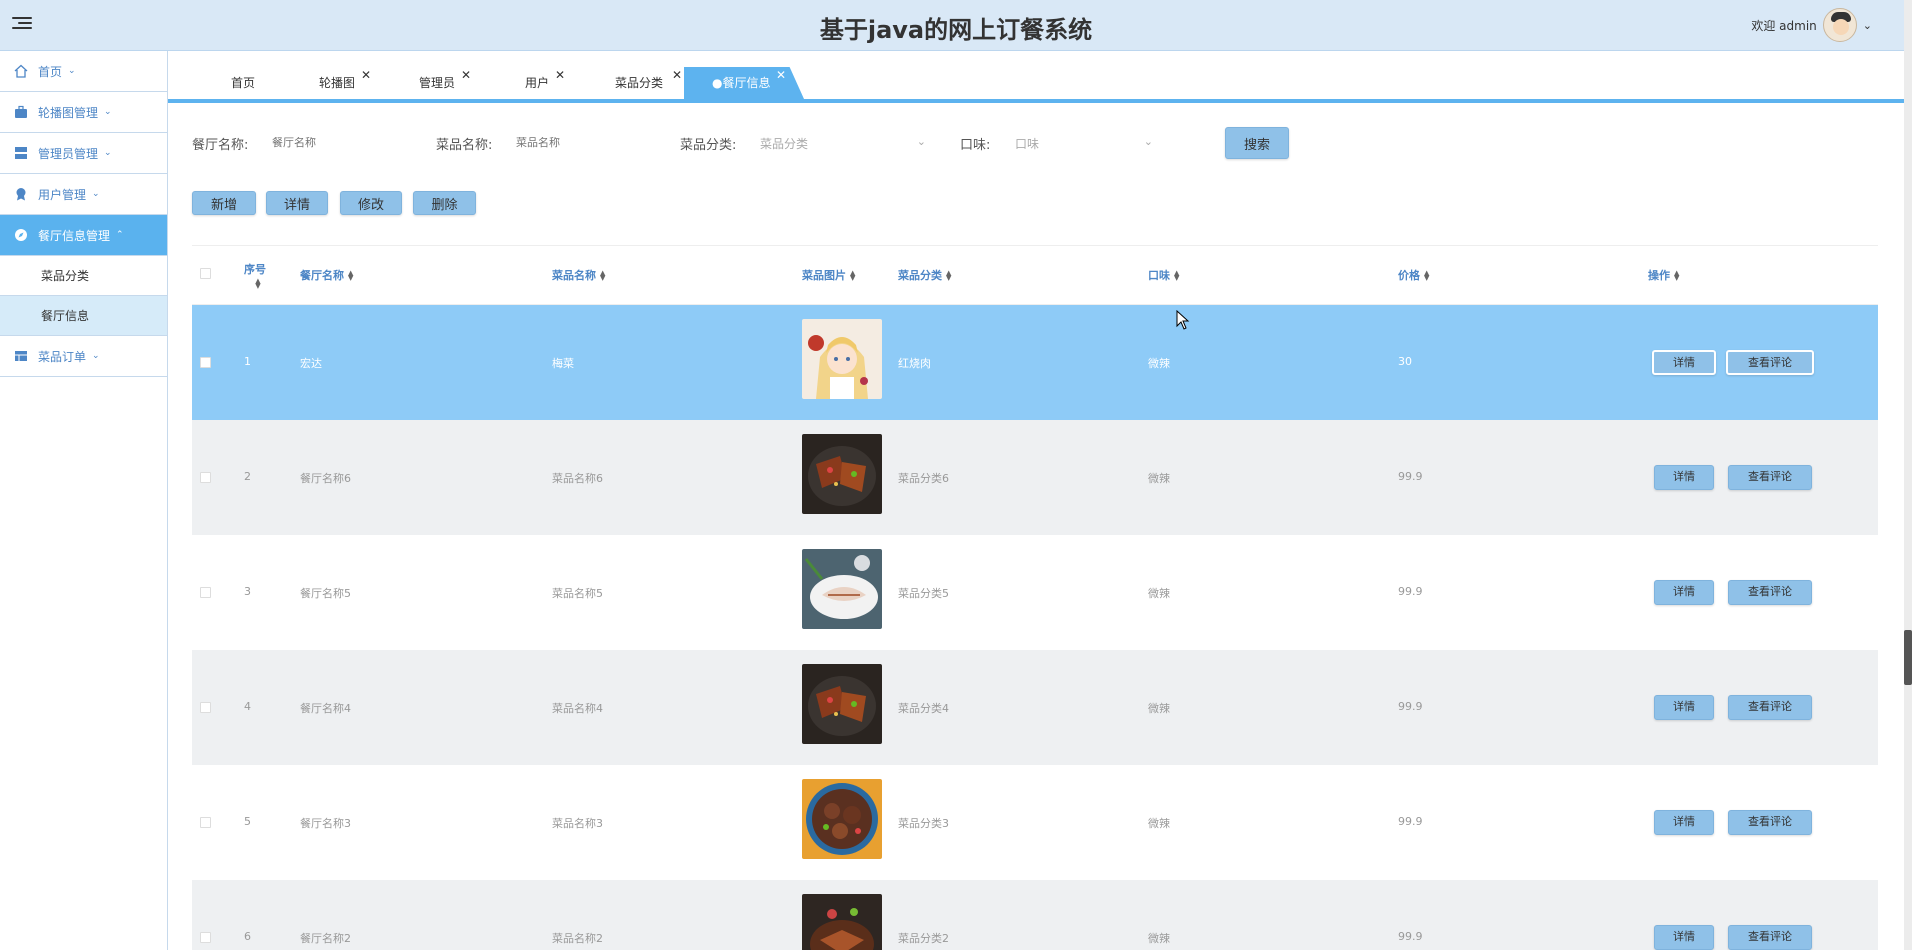 Image resolution: width=1912 pixels, height=950 pixels. Describe the element at coordinates (1035, 707) in the screenshot. I see `table-row: 4 餐厅名称4 菜品名称4 菜品分类4 微辣 99.9 详情 查看评论` at that location.